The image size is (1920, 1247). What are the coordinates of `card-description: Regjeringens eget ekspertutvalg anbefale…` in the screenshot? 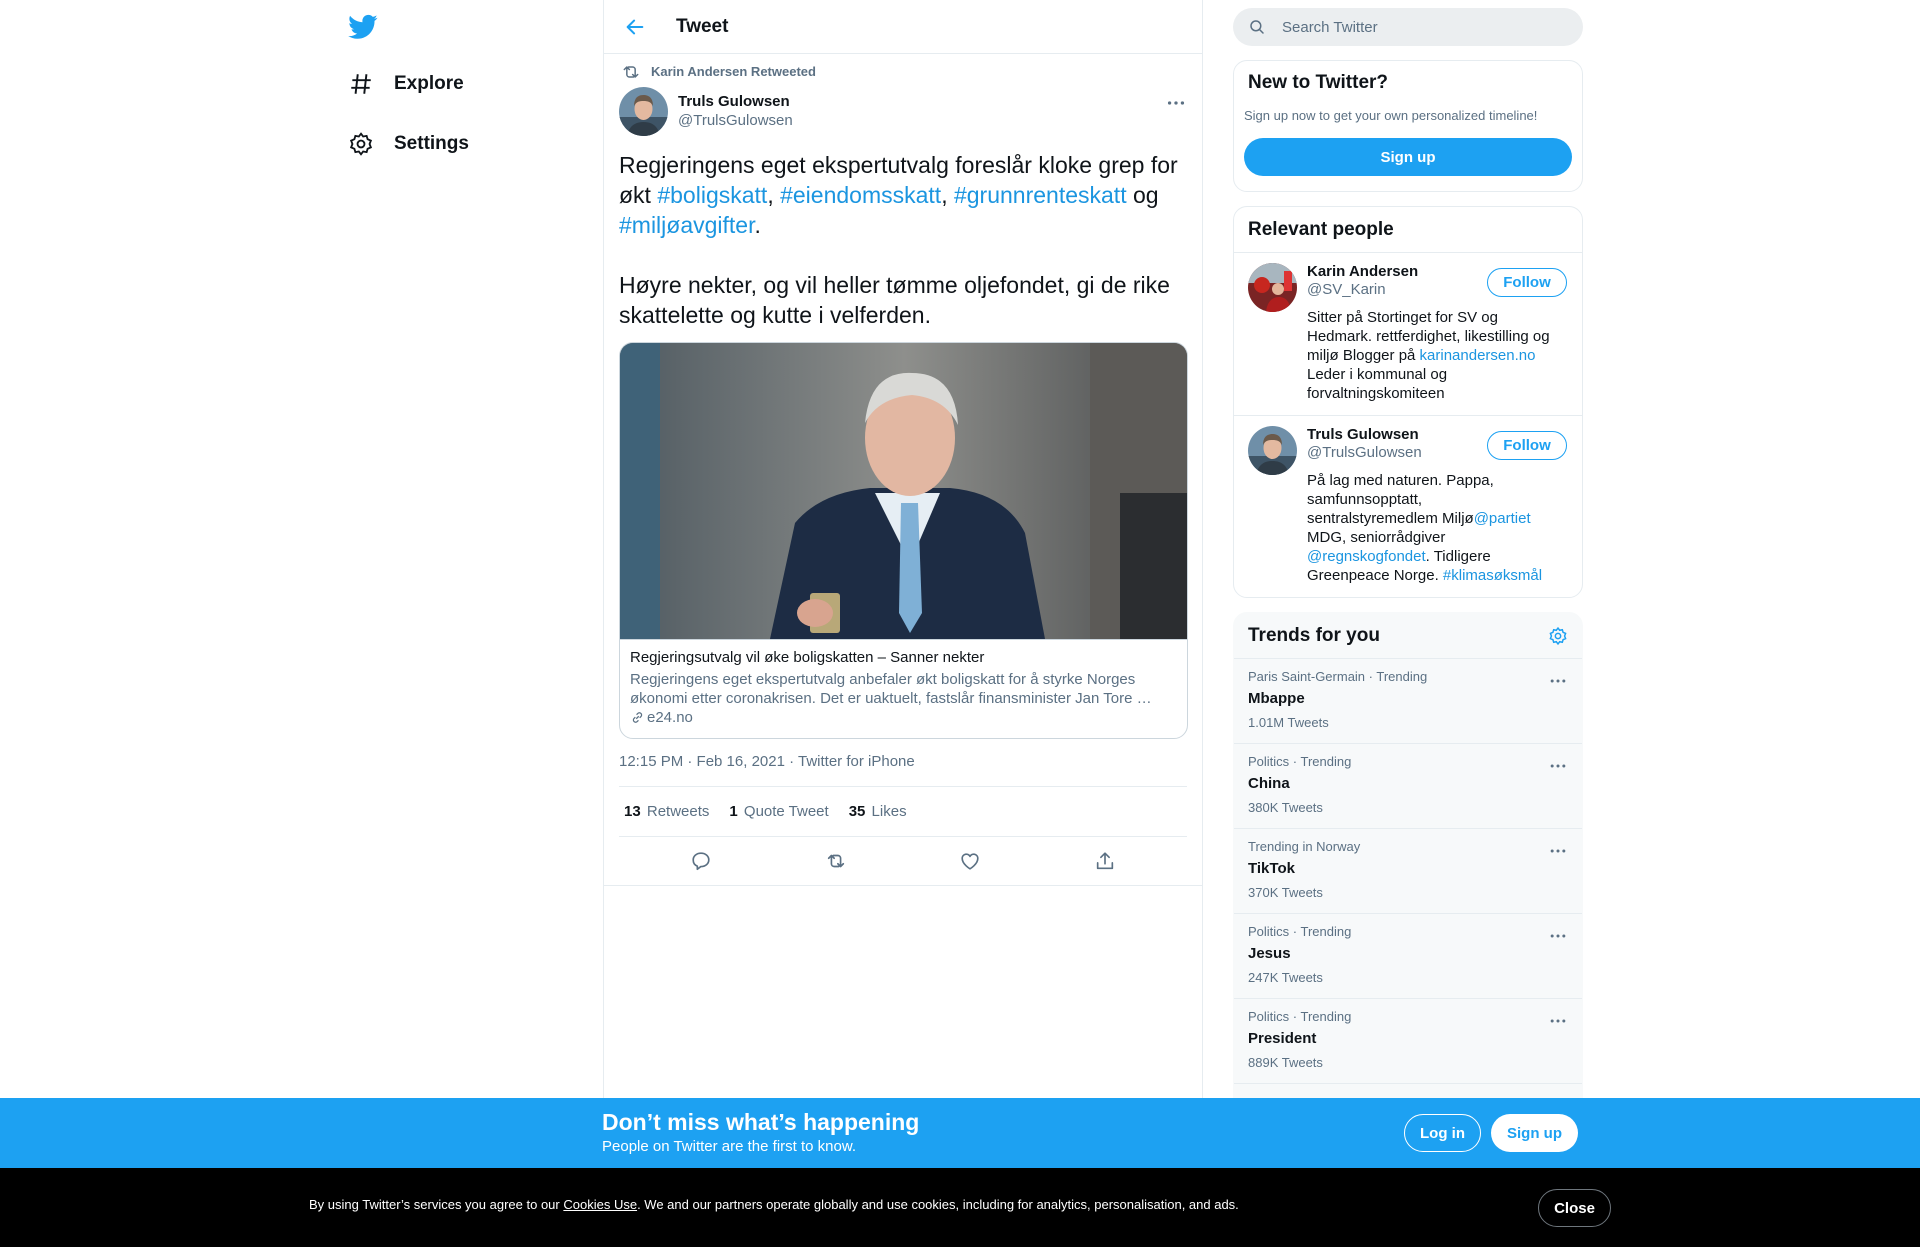 It's located at (891, 689).